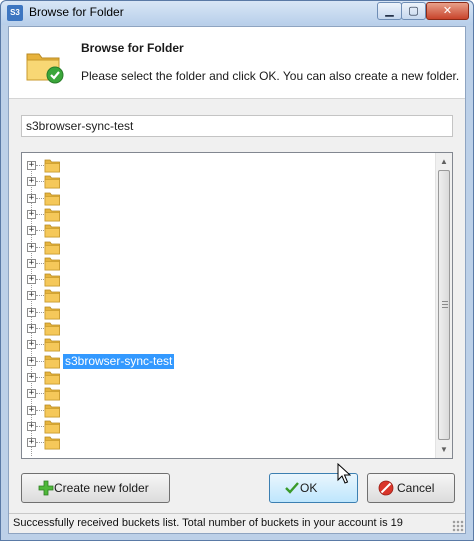 This screenshot has width=474, height=541. I want to click on tree-node: + s3browser-sync-test, so click(227, 361).